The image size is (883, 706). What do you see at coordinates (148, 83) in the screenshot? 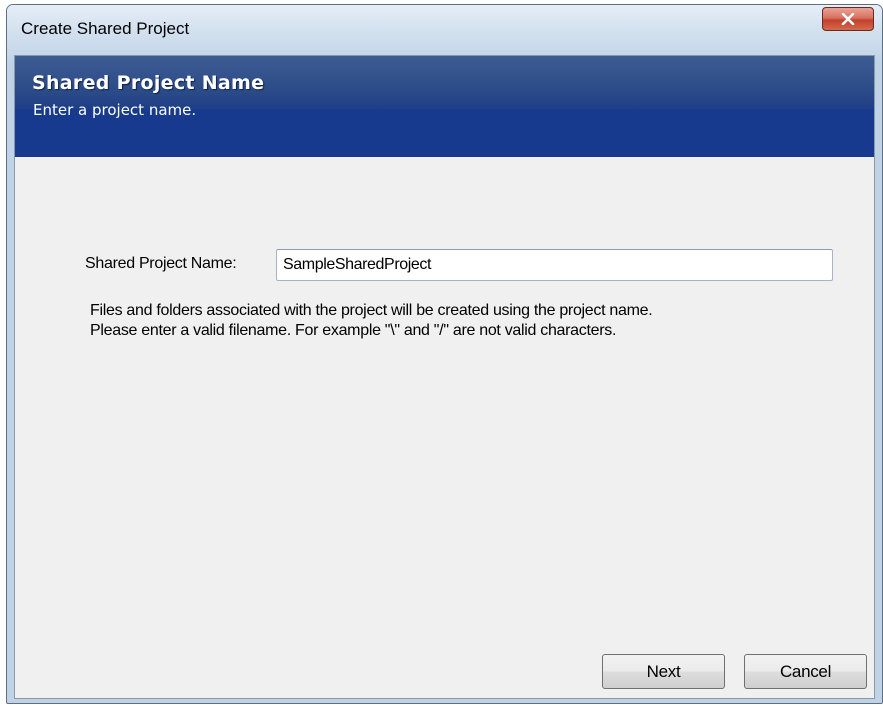
I see `page-title: Shared Project Name` at bounding box center [148, 83].